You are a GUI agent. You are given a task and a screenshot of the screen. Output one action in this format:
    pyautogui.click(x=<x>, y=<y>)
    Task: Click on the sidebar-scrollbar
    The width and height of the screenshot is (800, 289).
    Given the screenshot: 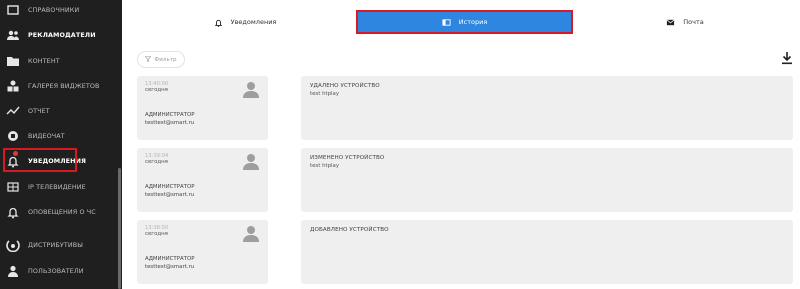 What is the action you would take?
    pyautogui.click(x=119, y=228)
    